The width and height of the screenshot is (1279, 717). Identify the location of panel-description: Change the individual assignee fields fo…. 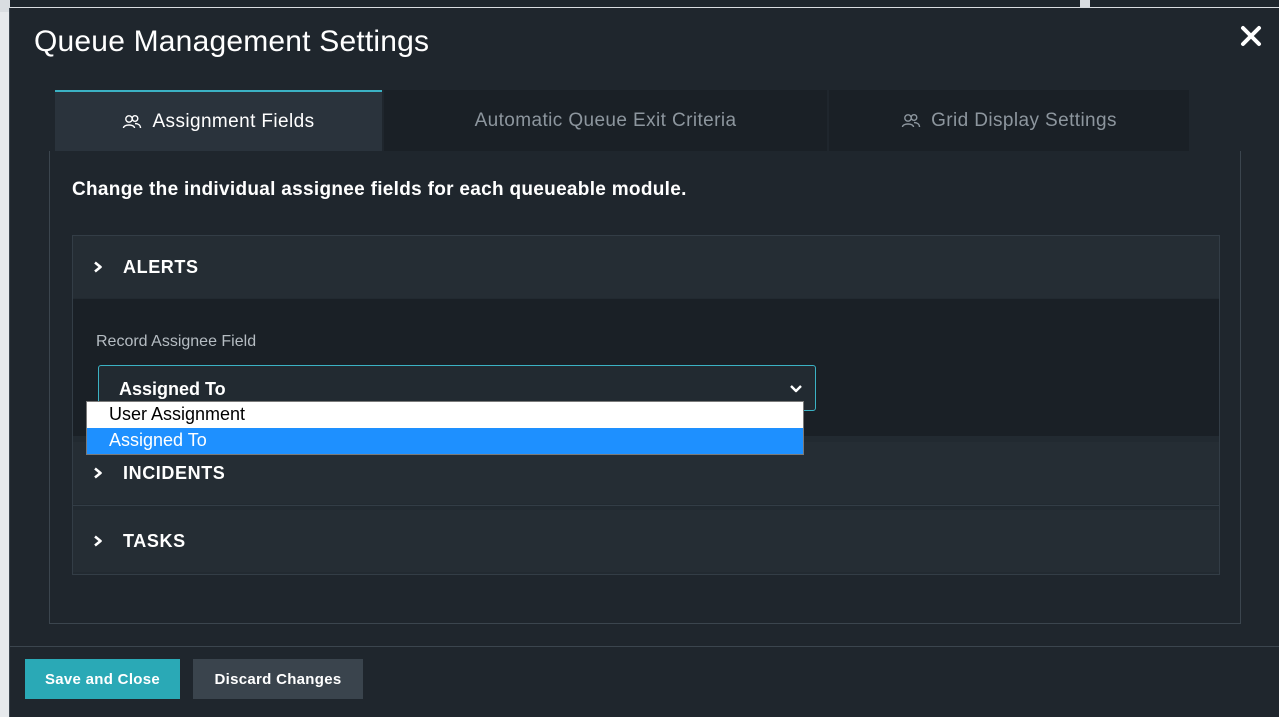
(379, 189).